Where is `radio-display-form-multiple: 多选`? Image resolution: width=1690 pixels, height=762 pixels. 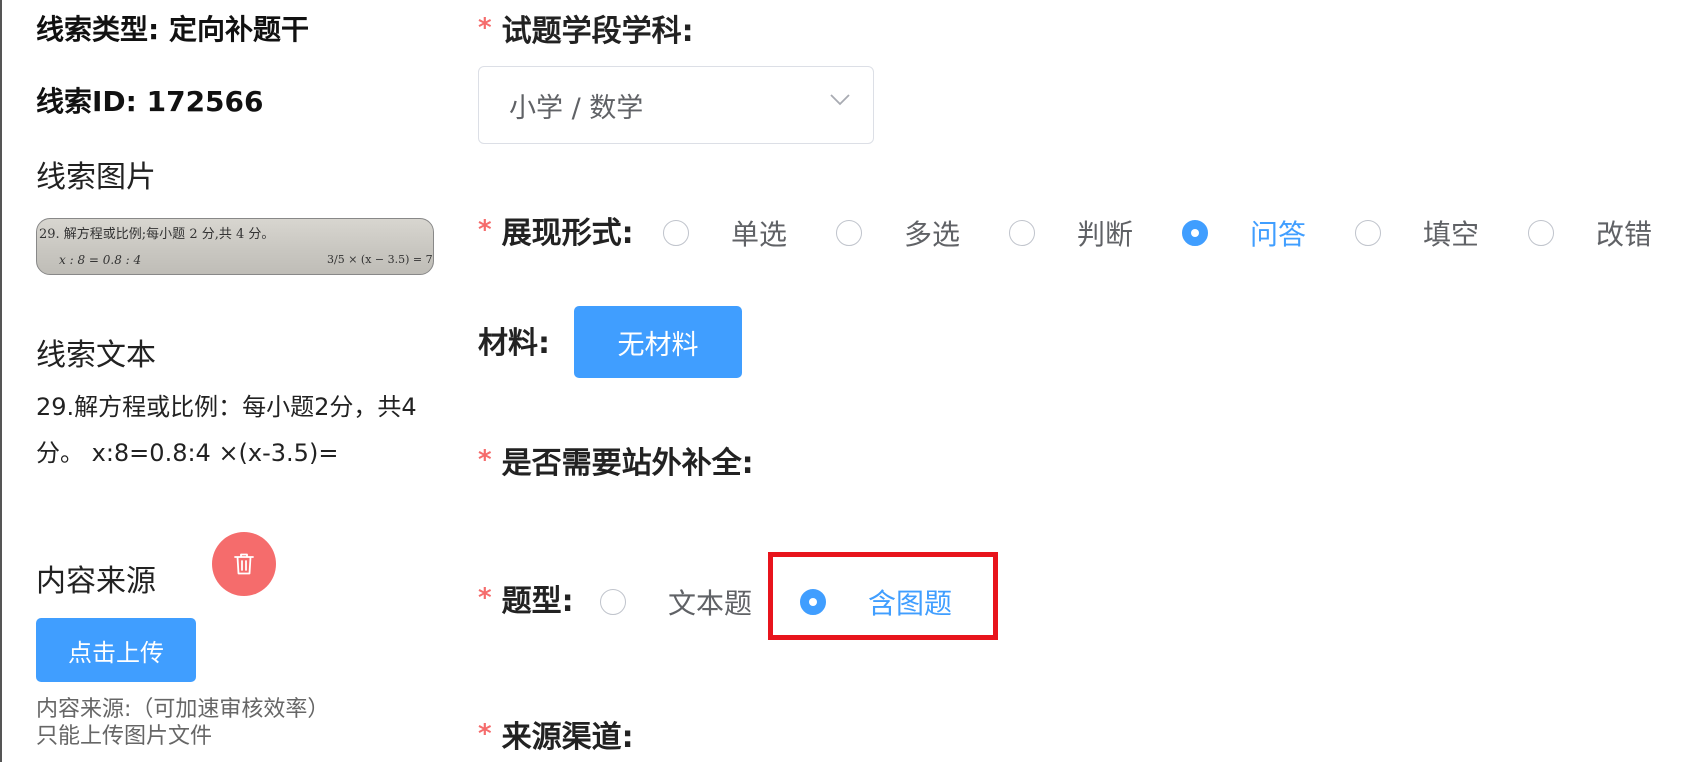
radio-display-form-multiple: 多选 is located at coordinates (922, 233).